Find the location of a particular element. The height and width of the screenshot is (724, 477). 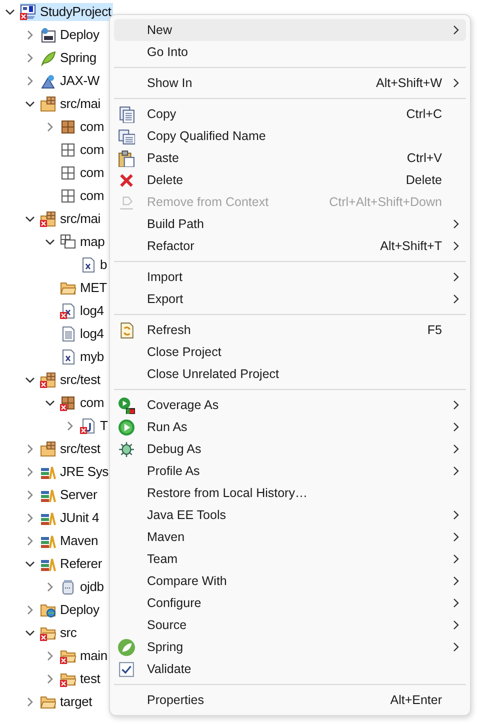

menu-item: Copy Ctrl+C is located at coordinates (290, 114).